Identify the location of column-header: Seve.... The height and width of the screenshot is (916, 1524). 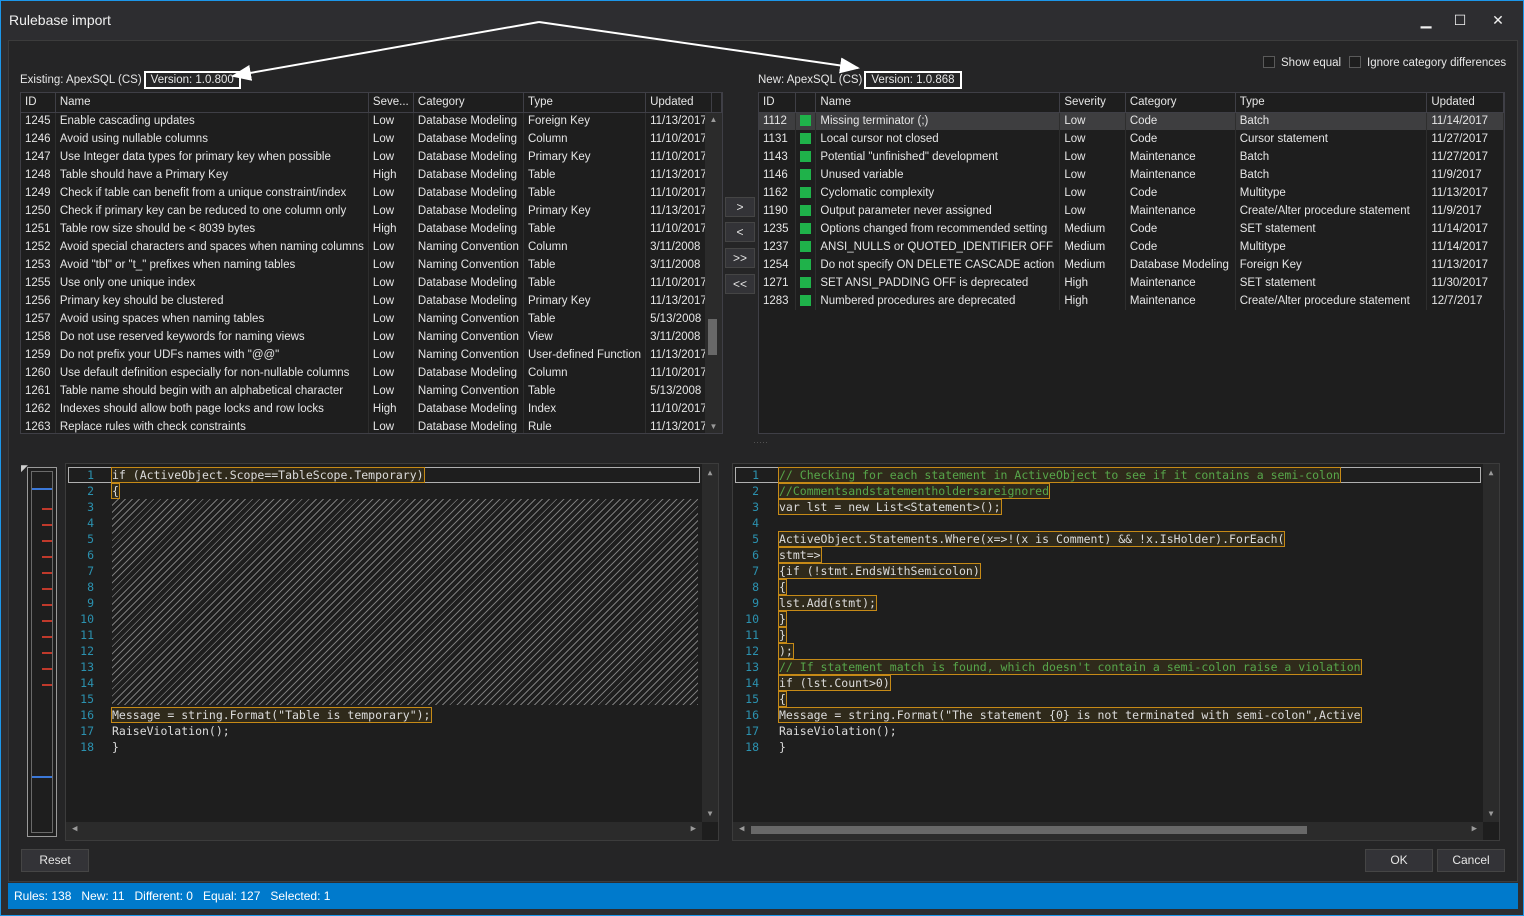
(391, 103).